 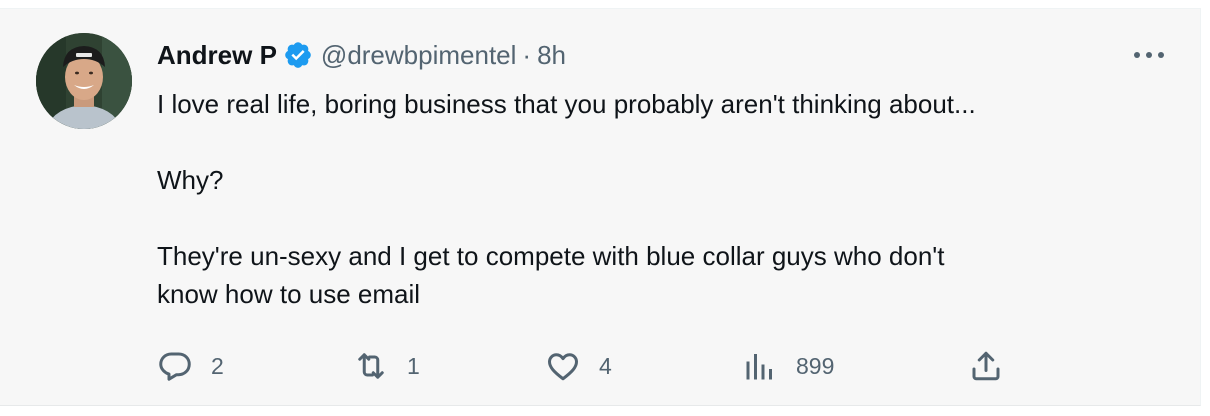 I want to click on share-icon, so click(x=986, y=366).